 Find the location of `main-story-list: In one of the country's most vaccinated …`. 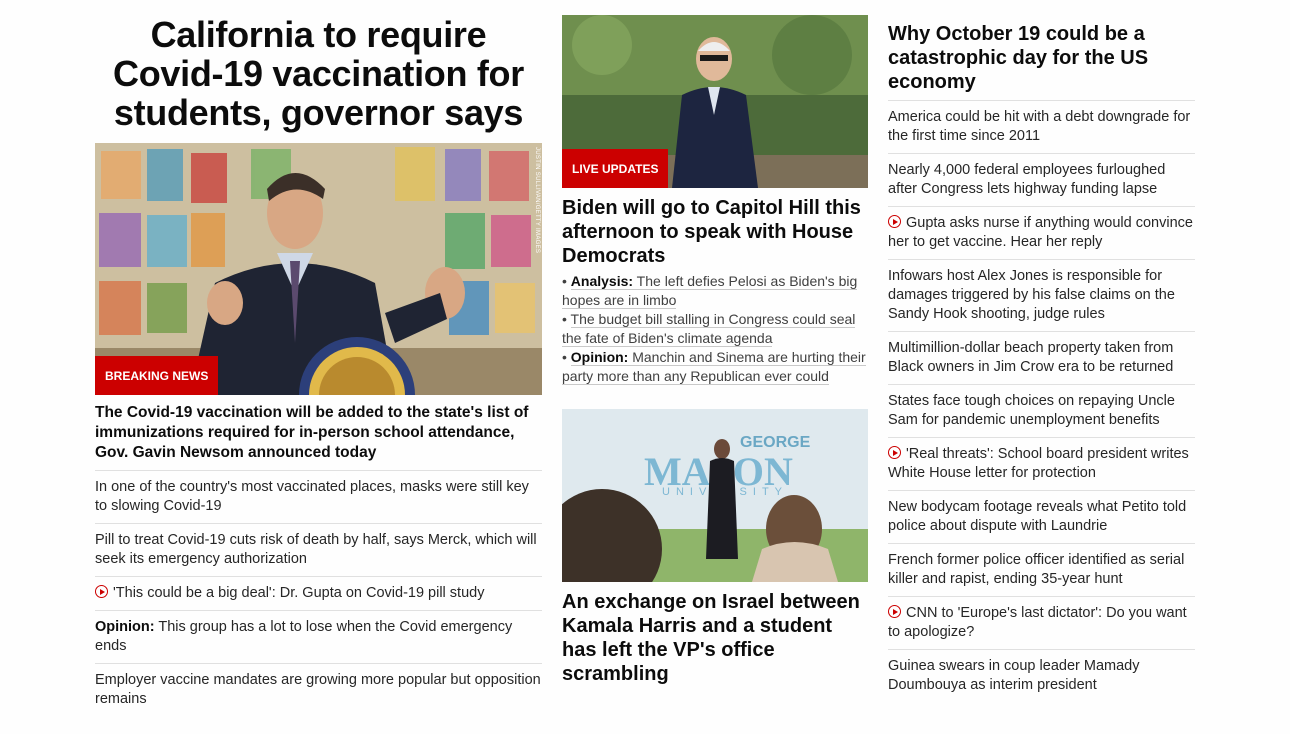

main-story-list: In one of the country's most vaccinated … is located at coordinates (318, 593).